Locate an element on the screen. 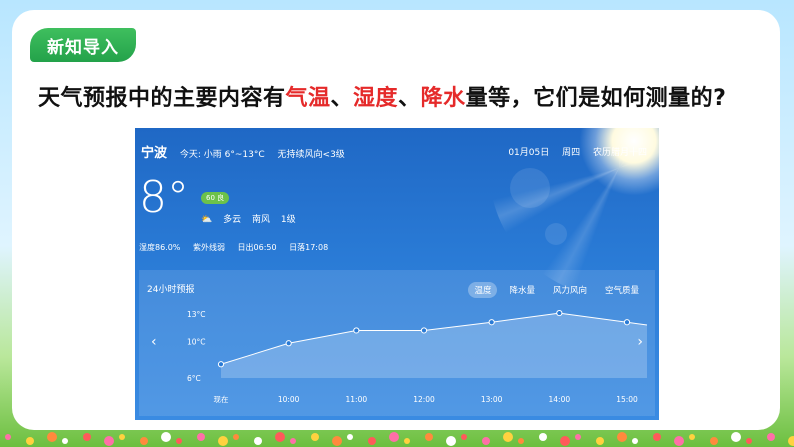  city-name: 宁波 is located at coordinates (154, 153).